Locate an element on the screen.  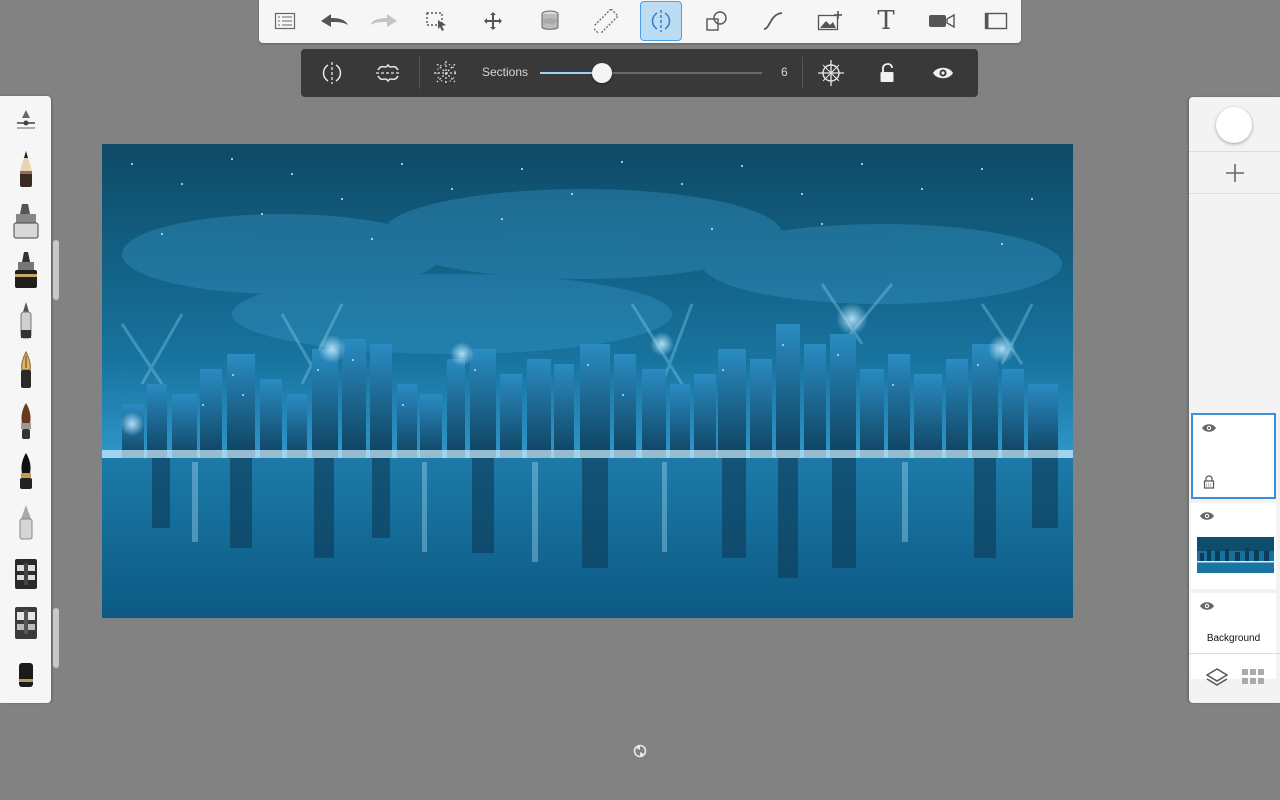
center-target-icon is located at coordinates (831, 73).